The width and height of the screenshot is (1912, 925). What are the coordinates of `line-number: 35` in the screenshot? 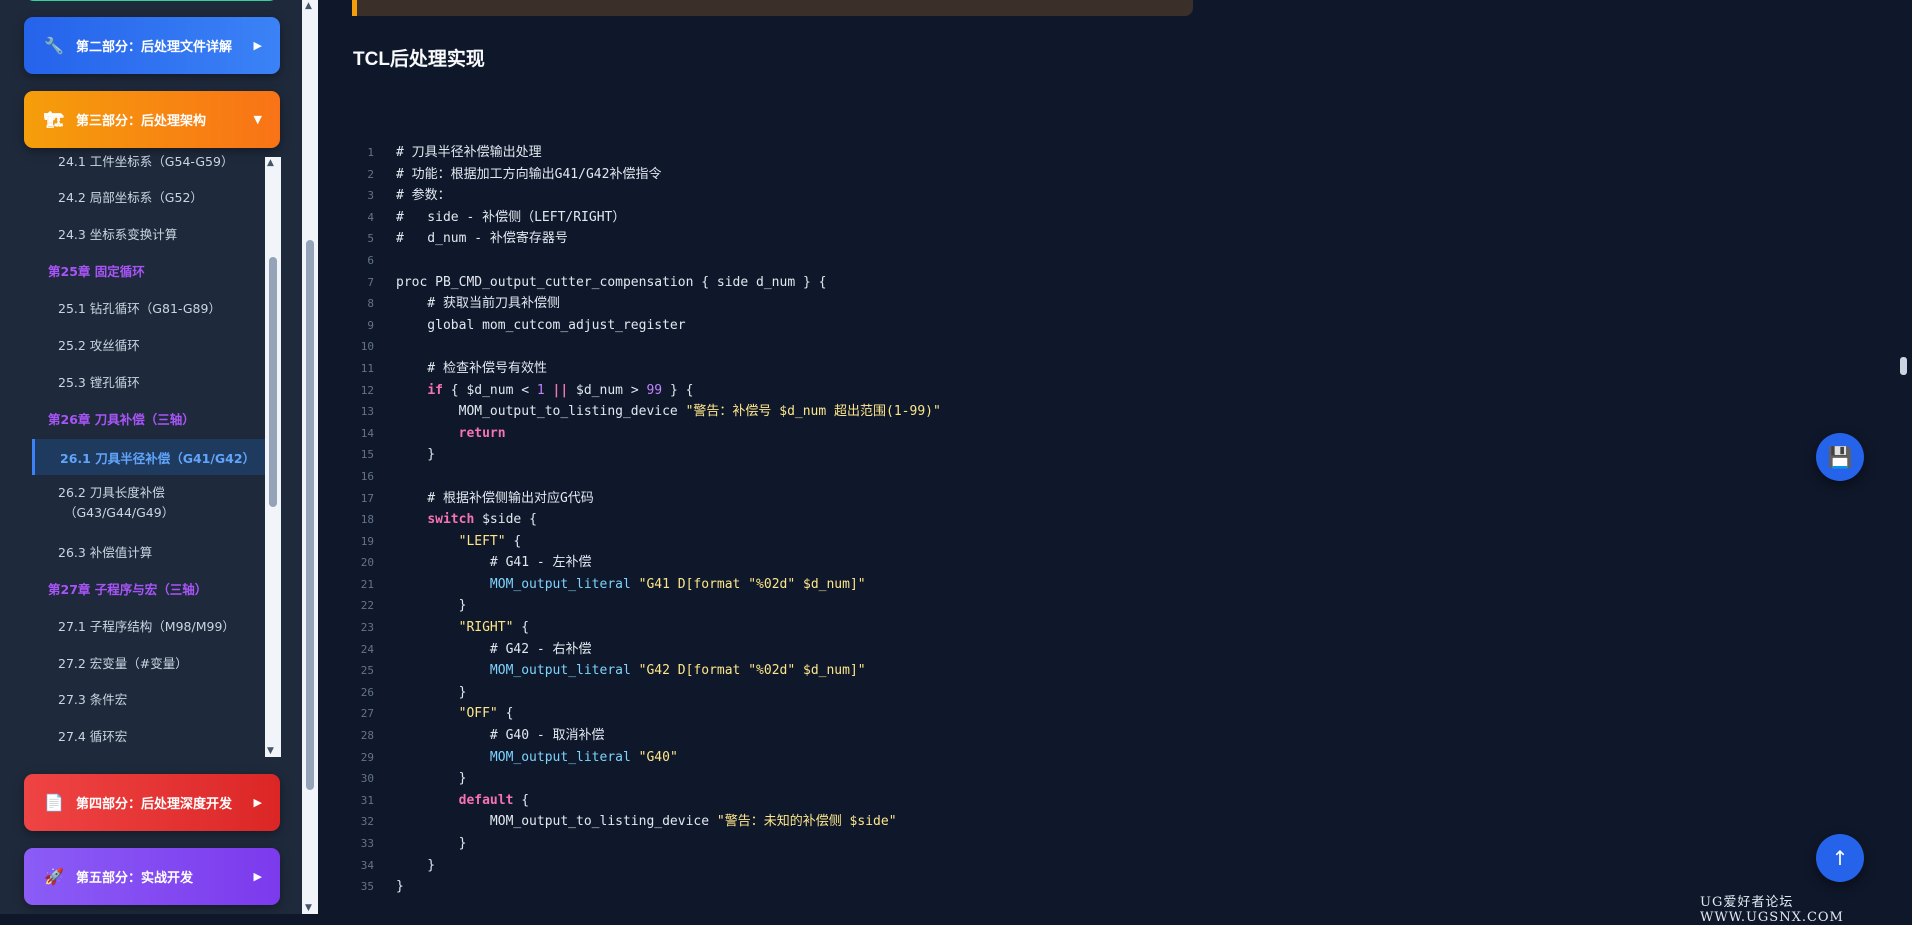 It's located at (367, 887).